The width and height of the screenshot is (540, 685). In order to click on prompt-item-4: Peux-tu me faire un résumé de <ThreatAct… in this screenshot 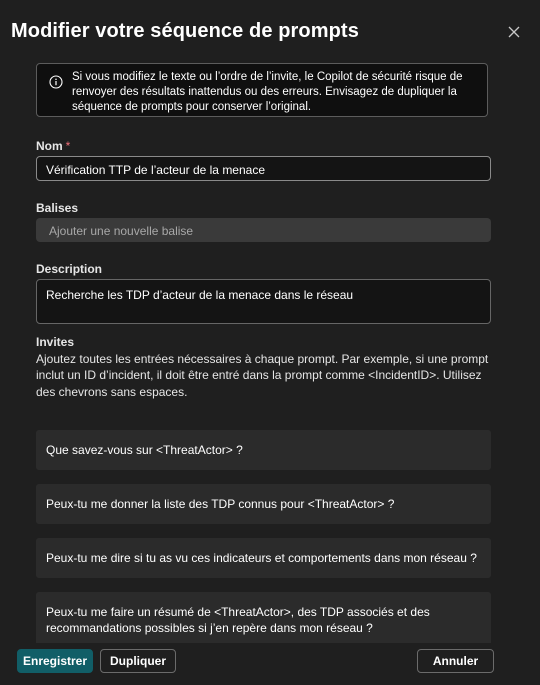, I will do `click(263, 617)`.